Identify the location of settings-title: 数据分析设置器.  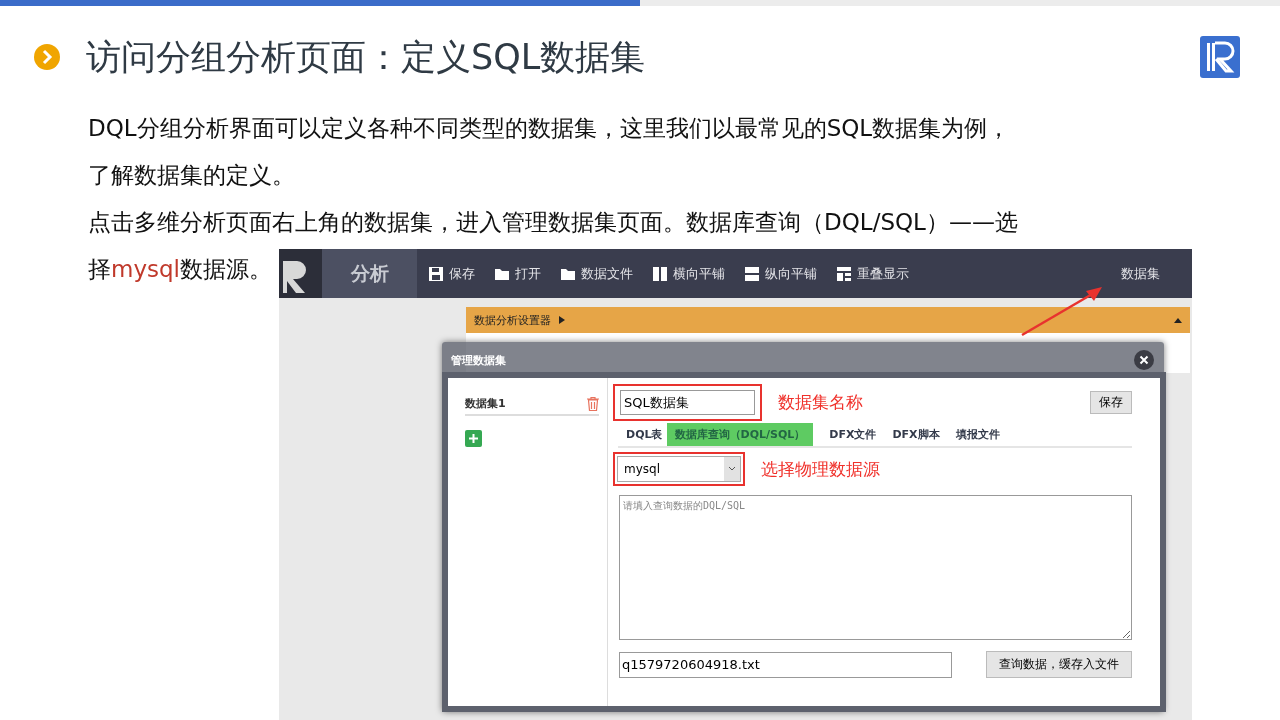
(512, 320).